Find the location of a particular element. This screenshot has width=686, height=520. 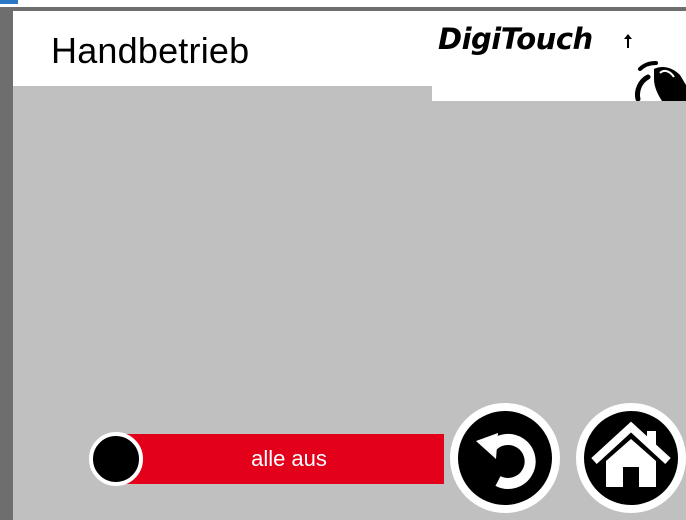

all-off-label: alle aus is located at coordinates (289, 458).